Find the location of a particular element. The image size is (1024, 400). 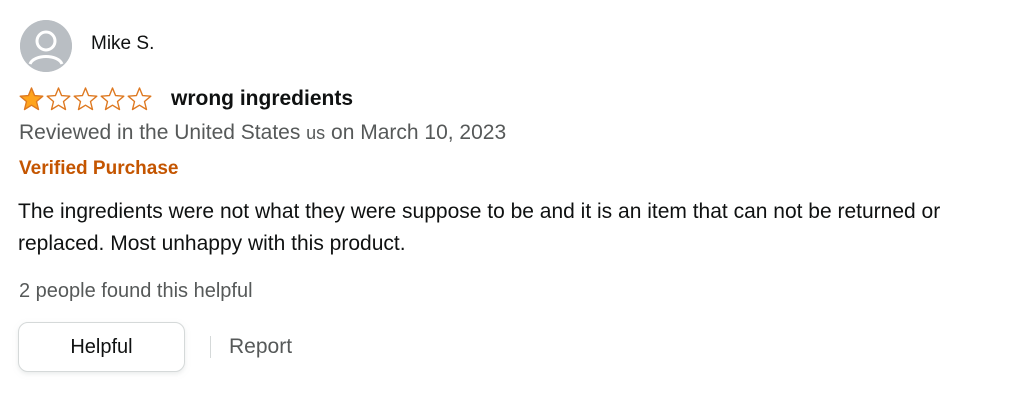

report-link: Report is located at coordinates (260, 347).